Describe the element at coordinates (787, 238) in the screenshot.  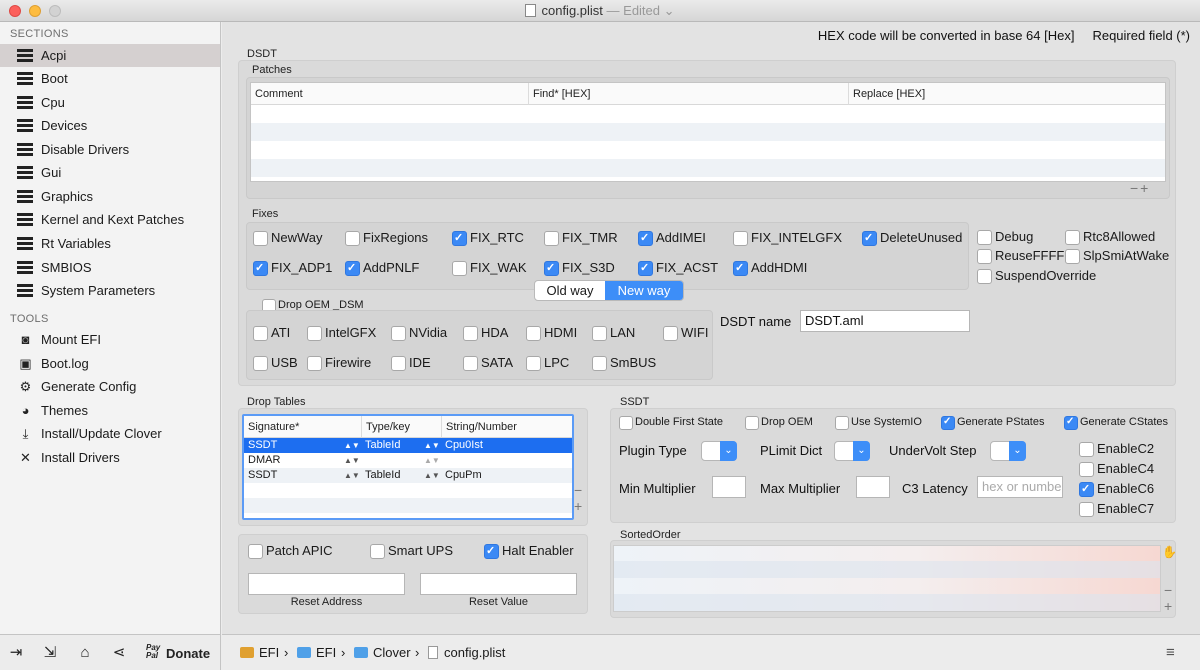
I see `fix-intelgfx-checkbox: FIX_INTELGFX` at that location.